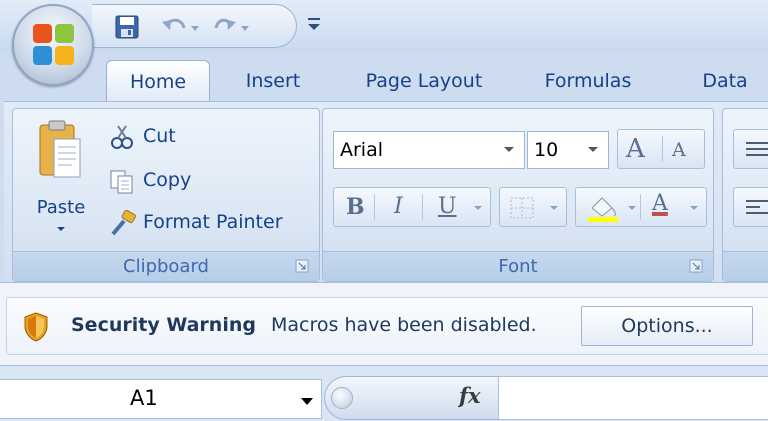  Describe the element at coordinates (696, 266) in the screenshot. I see `font-dialog-launcher-icon` at that location.